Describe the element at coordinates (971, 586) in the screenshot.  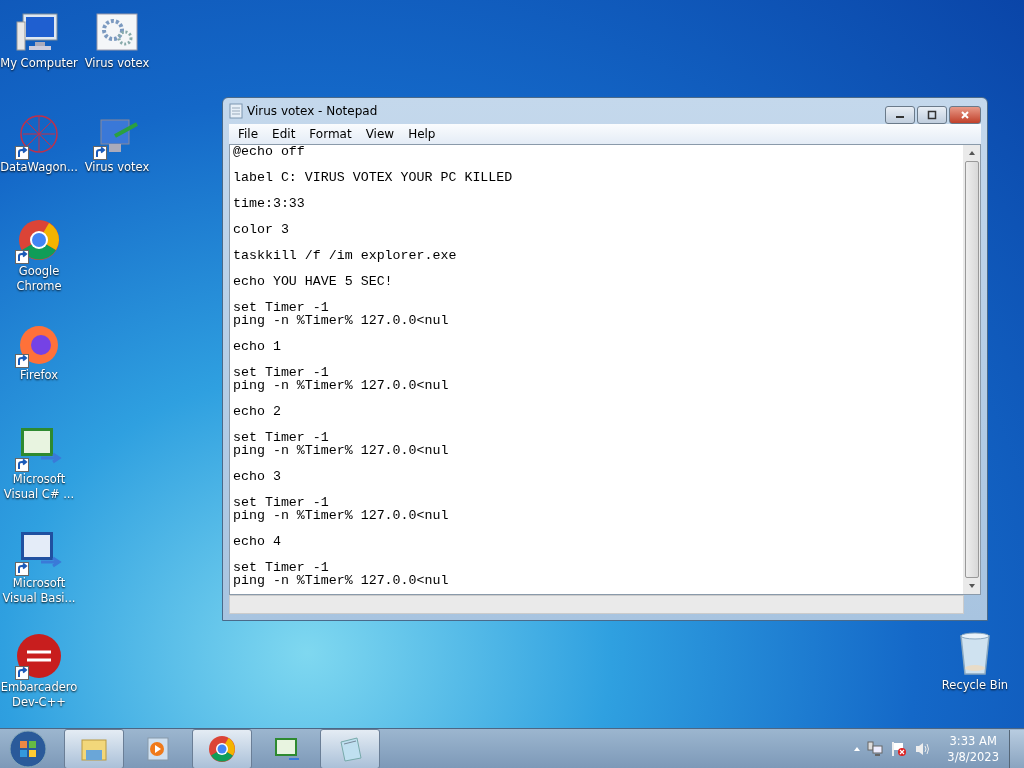
I see `scroll-down-icon` at that location.